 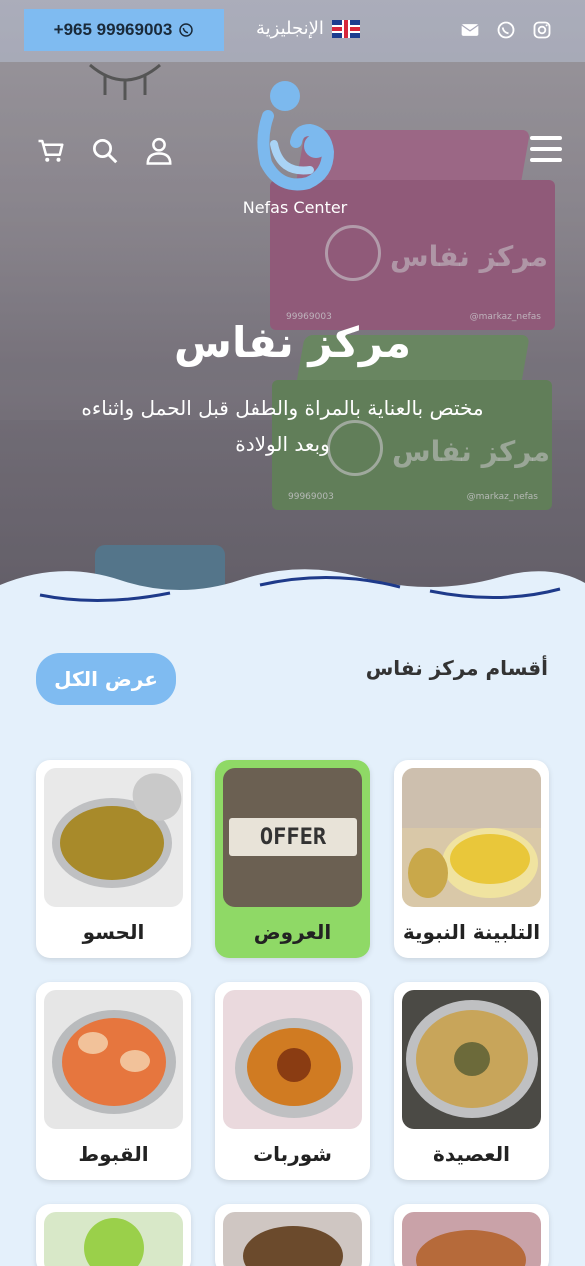 I want to click on section-title: أقسام مركز نفاس, so click(x=456, y=668).